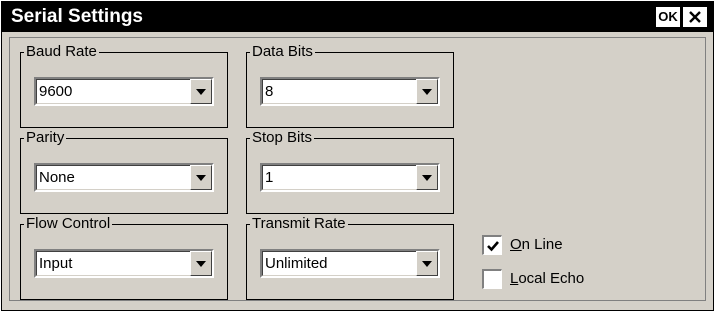 This screenshot has height=314, width=717. What do you see at coordinates (77, 16) in the screenshot?
I see `window-title: Serial Settings` at bounding box center [77, 16].